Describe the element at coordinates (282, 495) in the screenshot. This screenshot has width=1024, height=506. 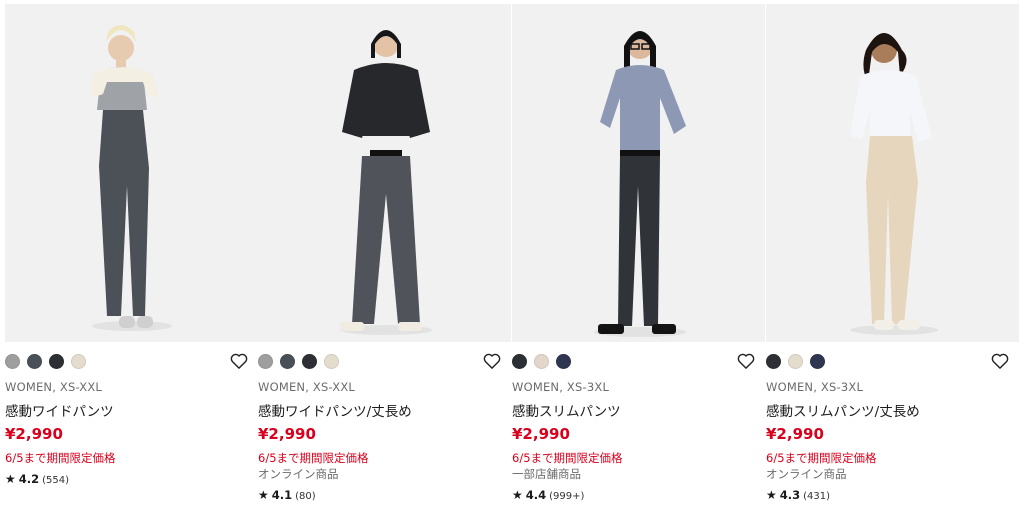
I see `rating-score: 4.1` at that location.